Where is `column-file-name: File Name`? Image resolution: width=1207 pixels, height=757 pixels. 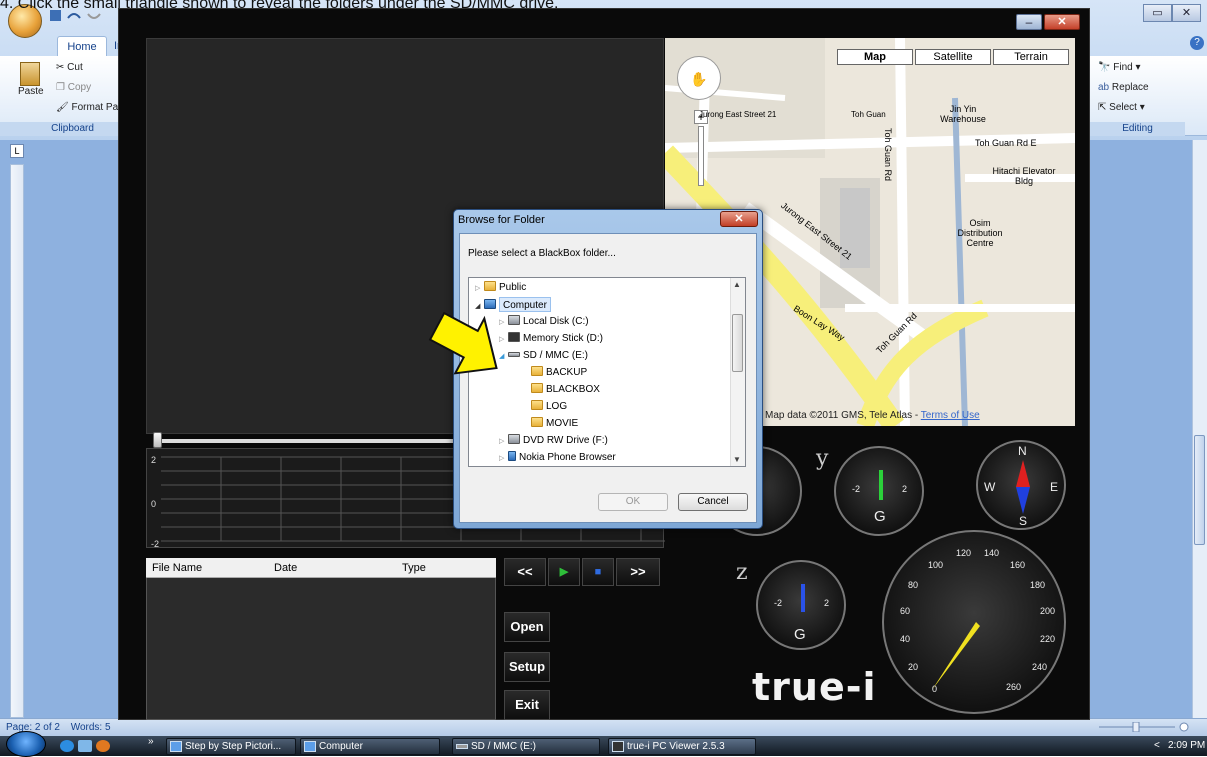 column-file-name: File Name is located at coordinates (177, 568).